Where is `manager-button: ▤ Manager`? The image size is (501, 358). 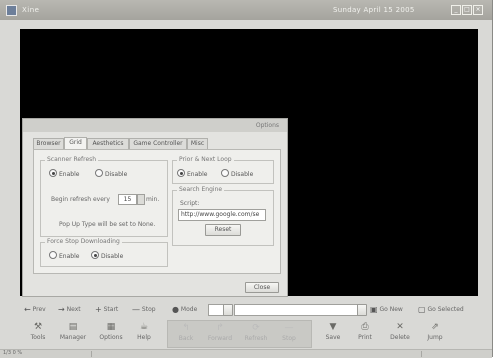
manager-button: ▤ Manager is located at coordinates (73, 333).